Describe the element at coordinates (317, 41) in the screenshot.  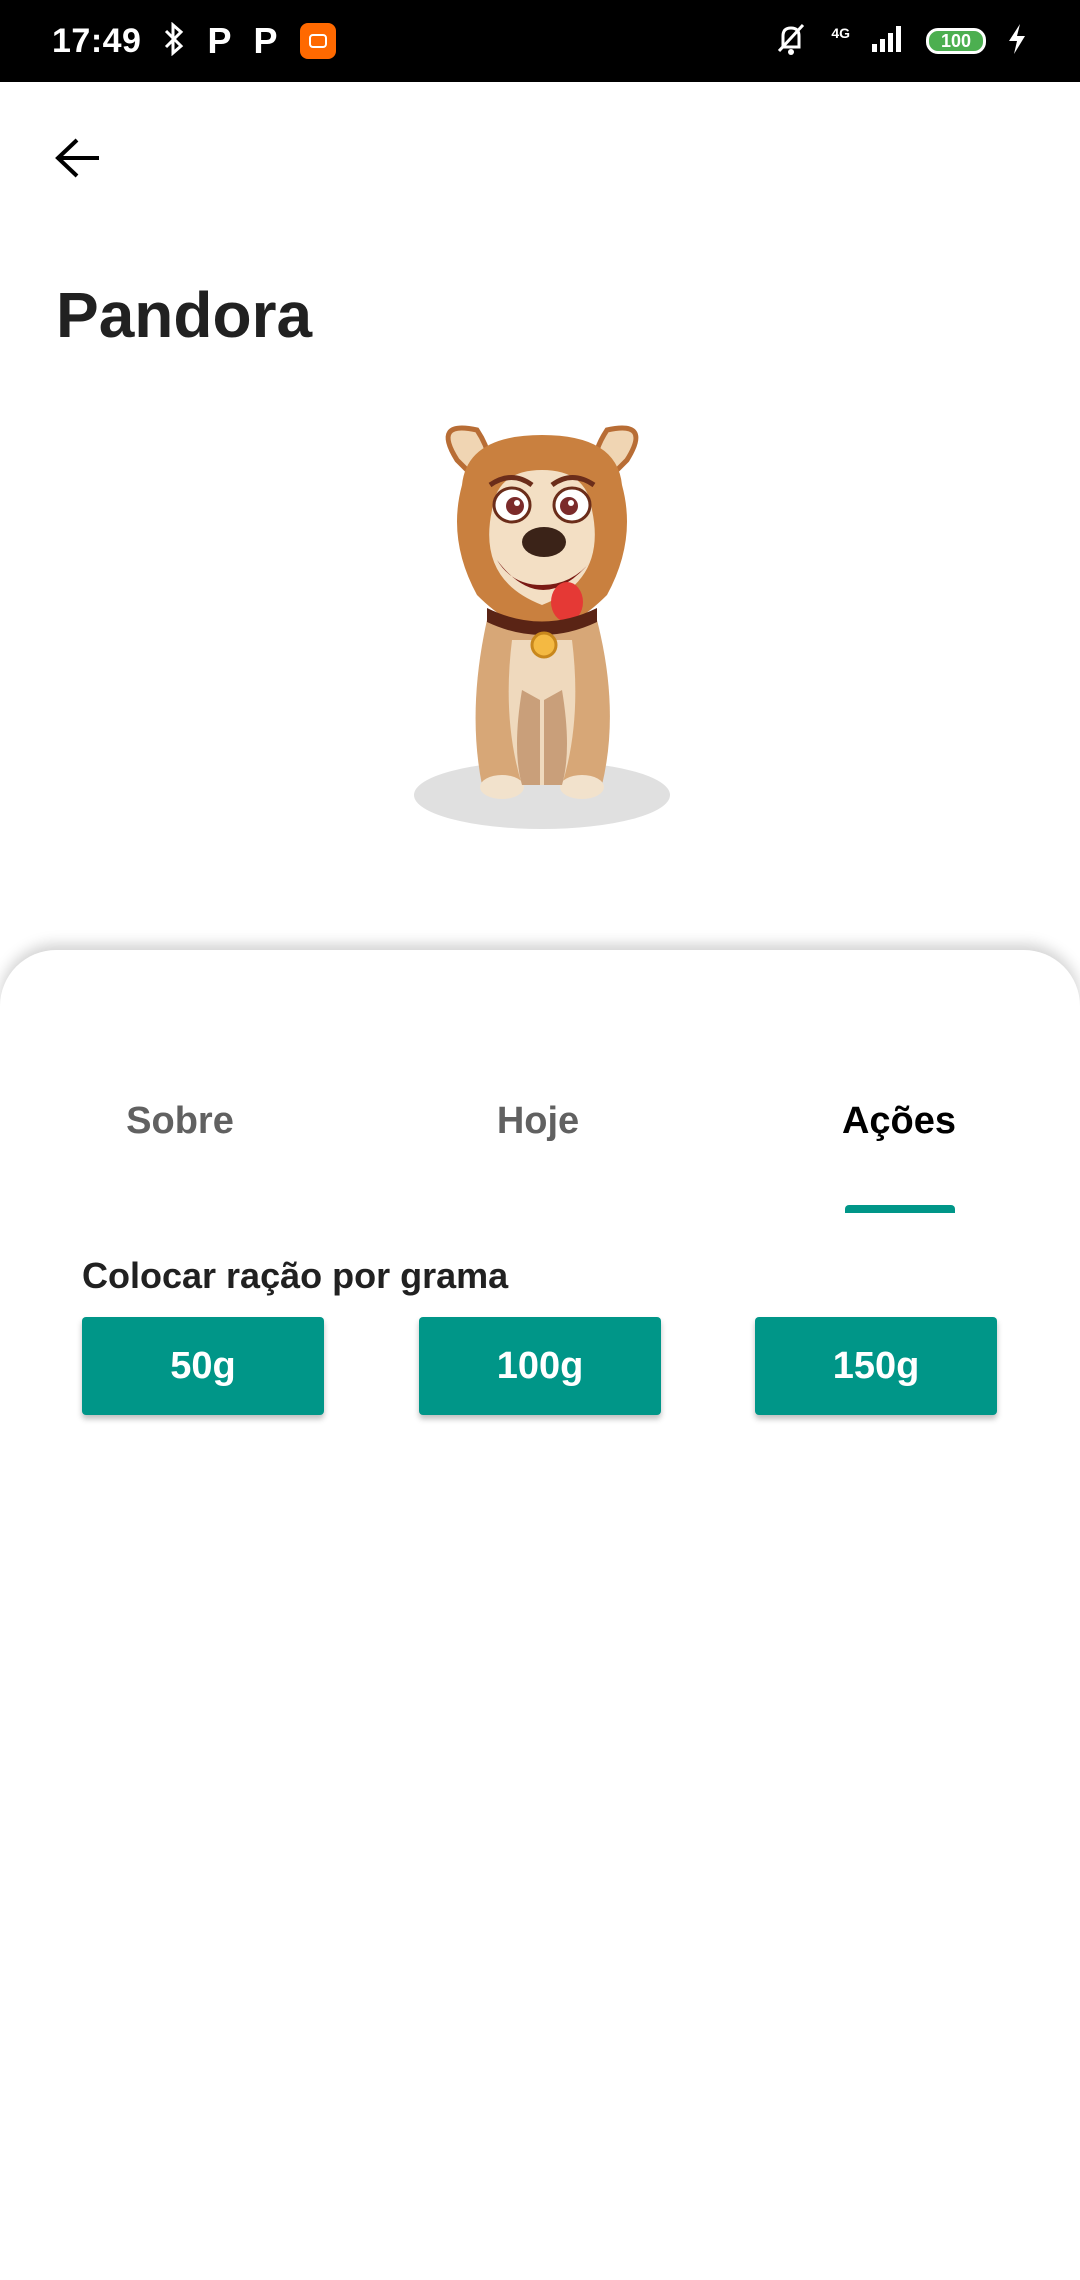
I see `mi-app-icon` at that location.